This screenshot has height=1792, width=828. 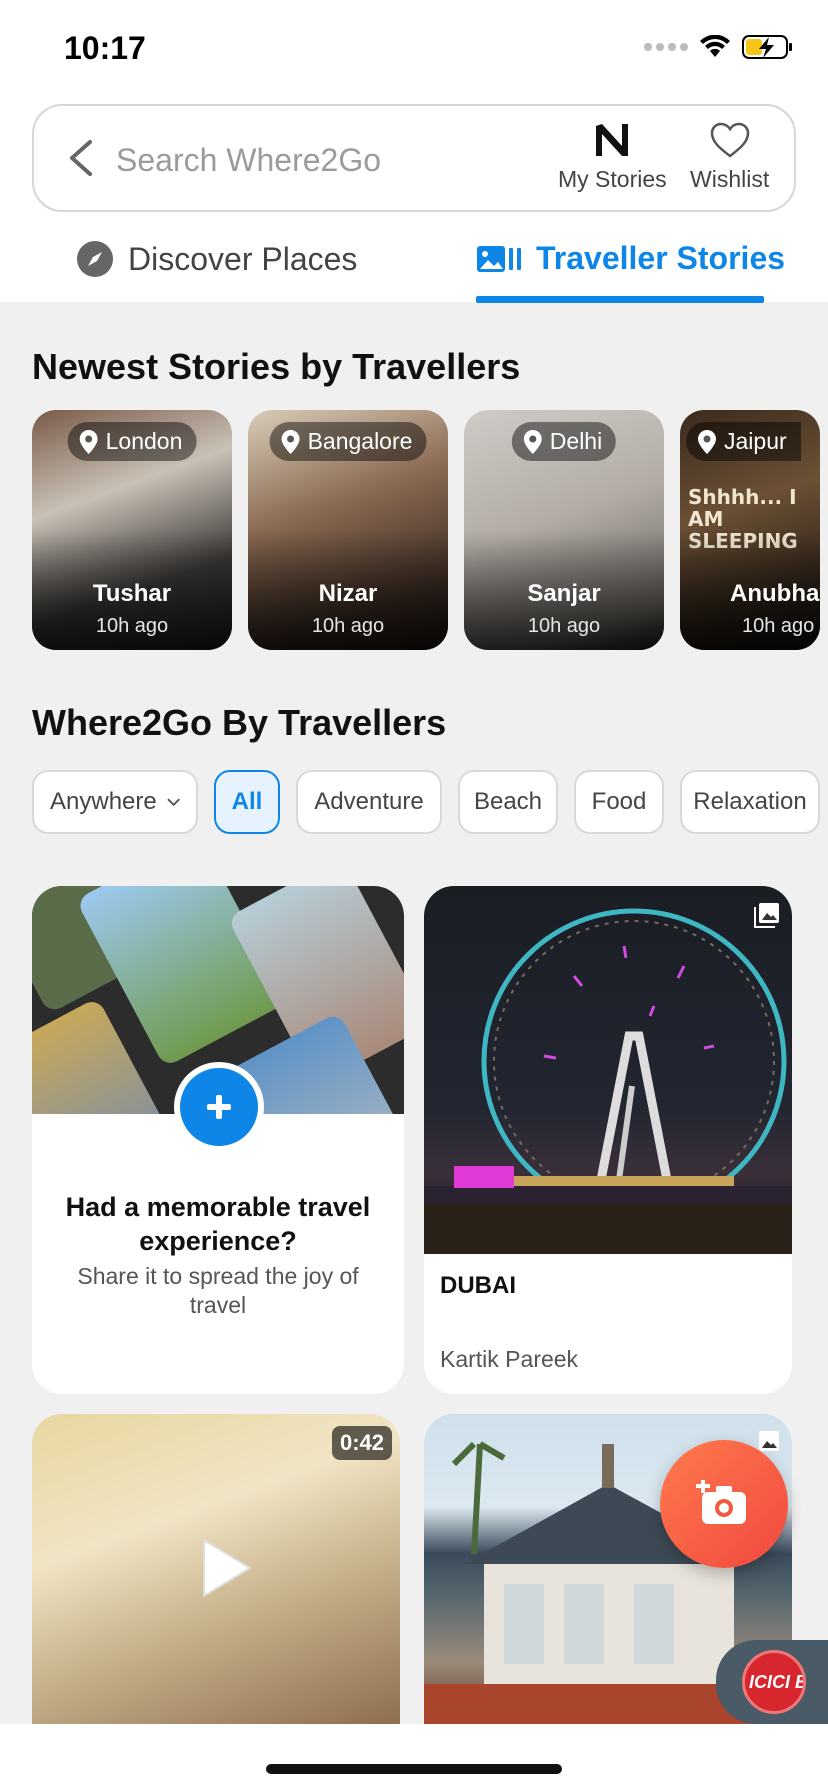 I want to click on compass-icon, so click(x=95, y=259).